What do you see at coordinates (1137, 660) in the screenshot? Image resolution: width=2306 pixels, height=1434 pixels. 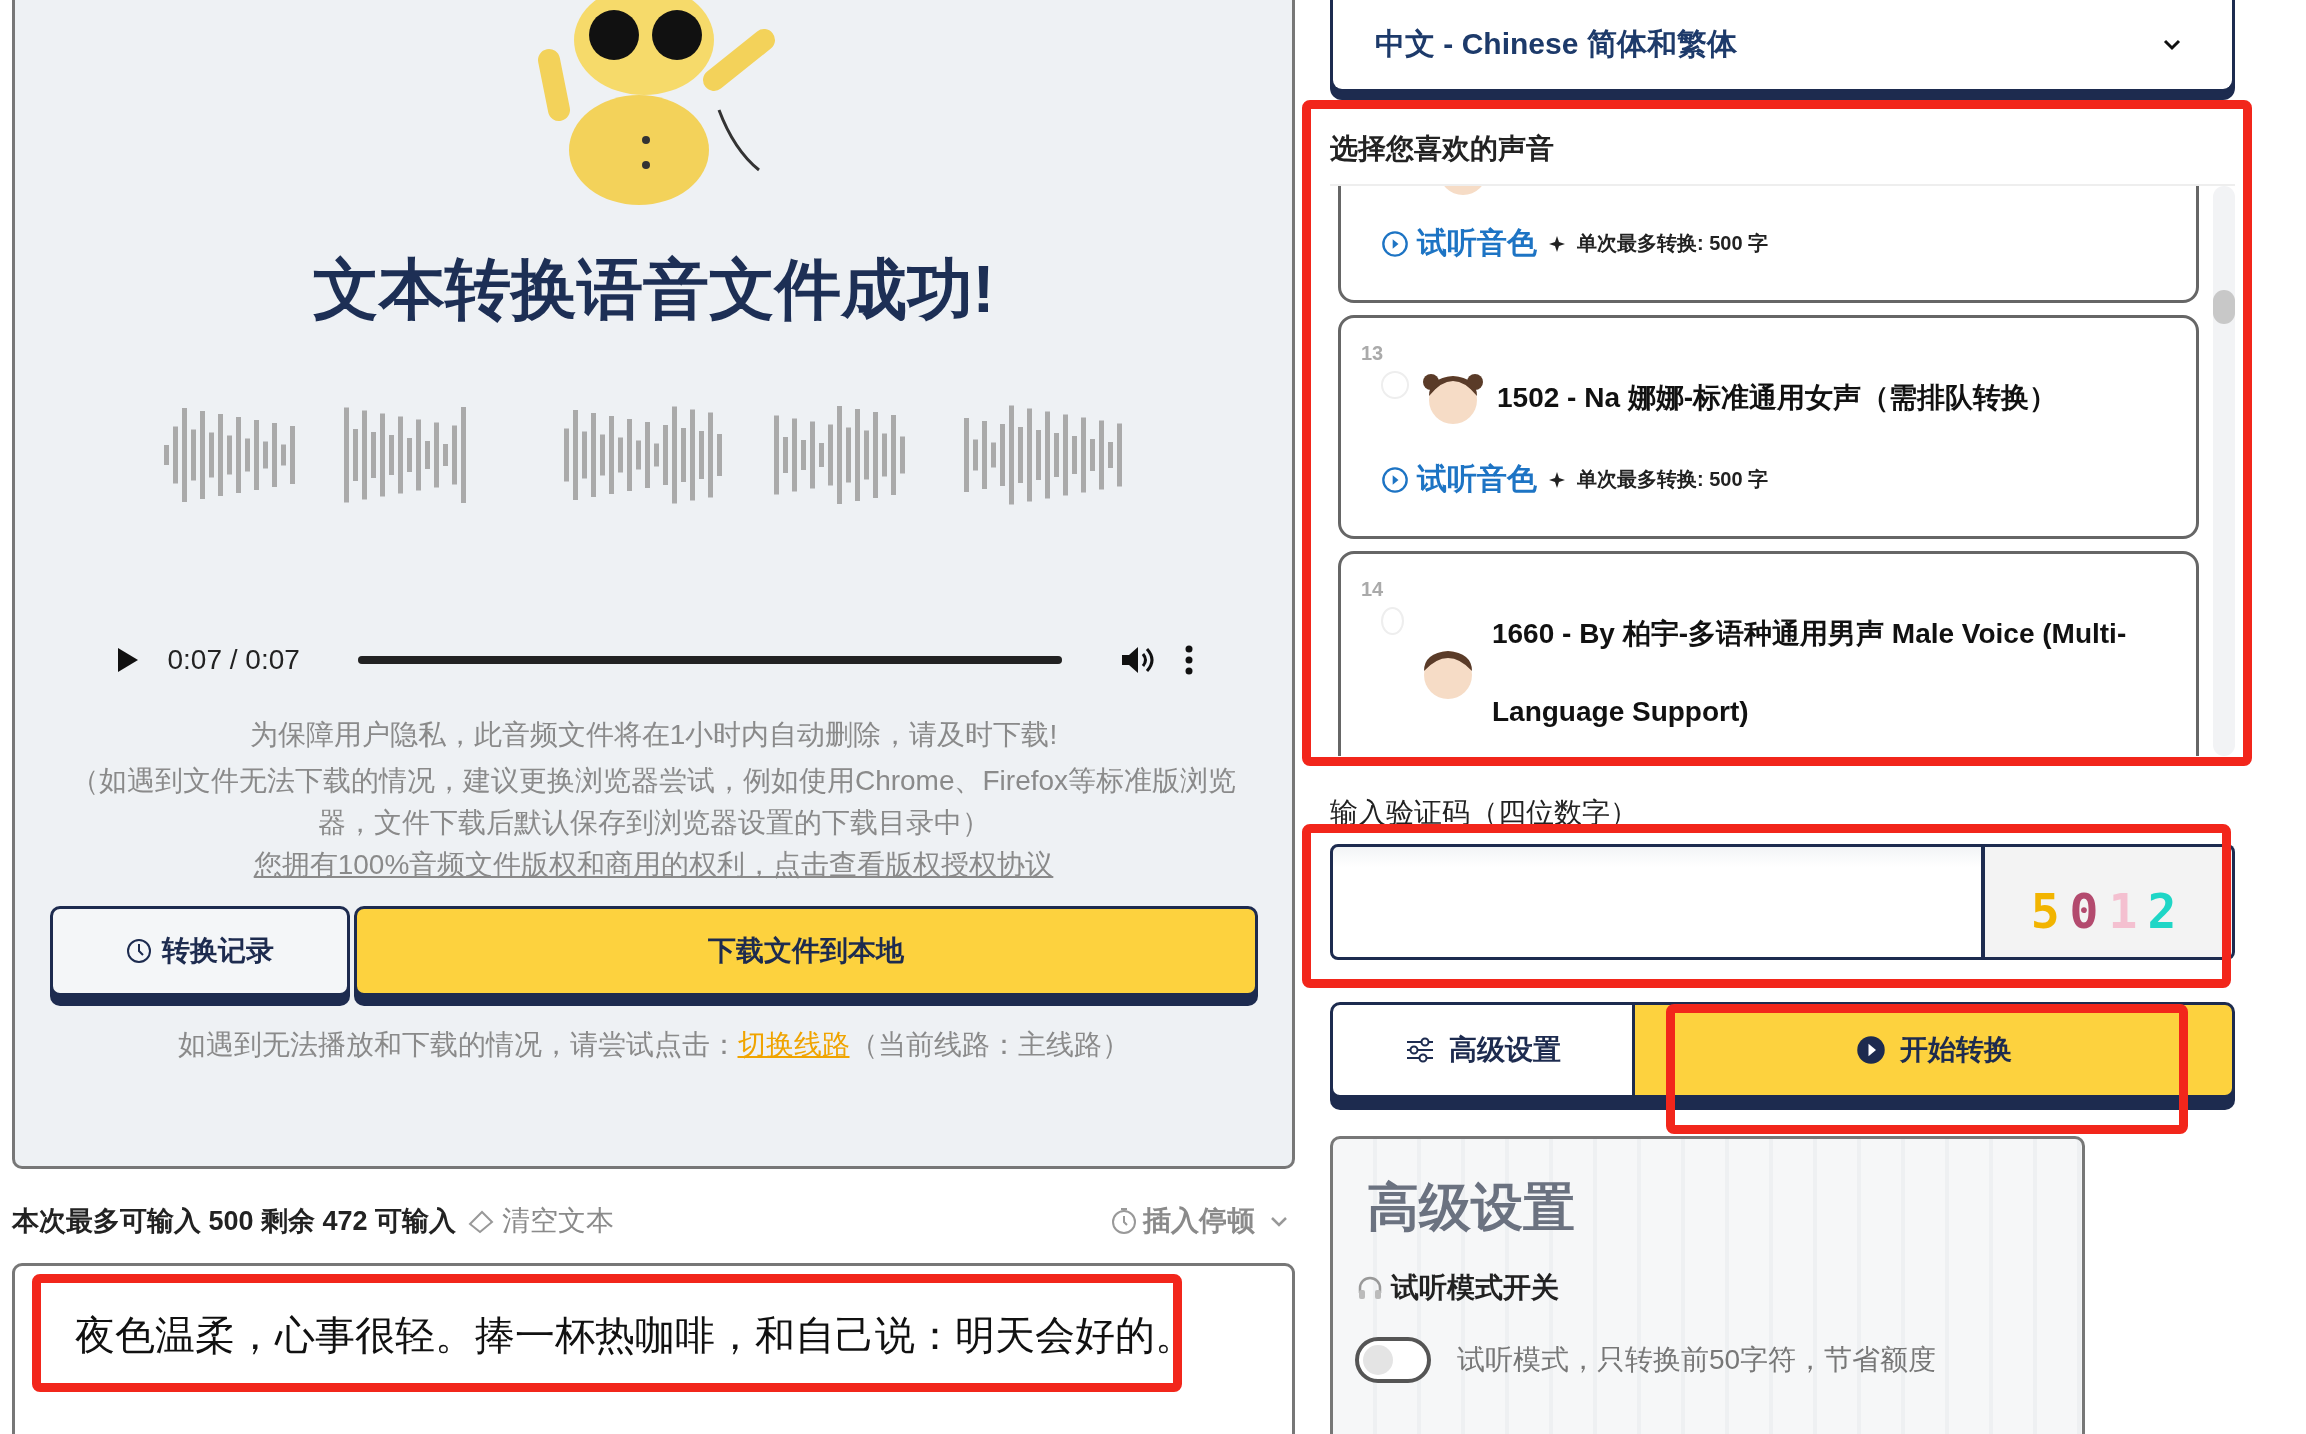 I see `volume-icon` at bounding box center [1137, 660].